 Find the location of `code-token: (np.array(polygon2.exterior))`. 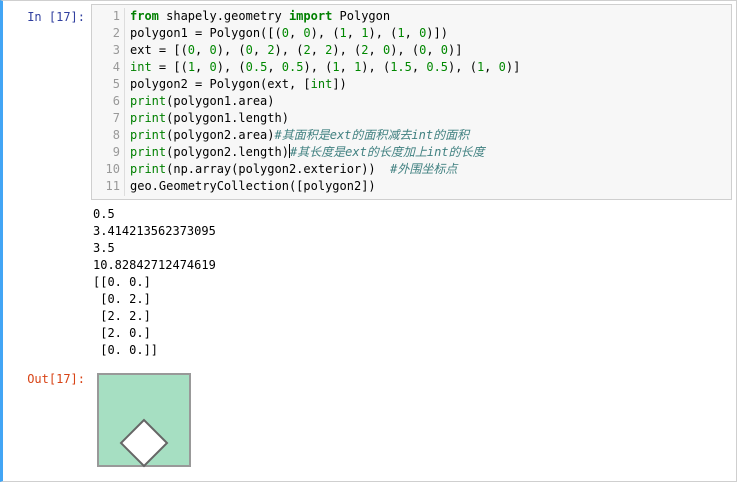

code-token: (np.array(polygon2.exterior)) is located at coordinates (278, 169).